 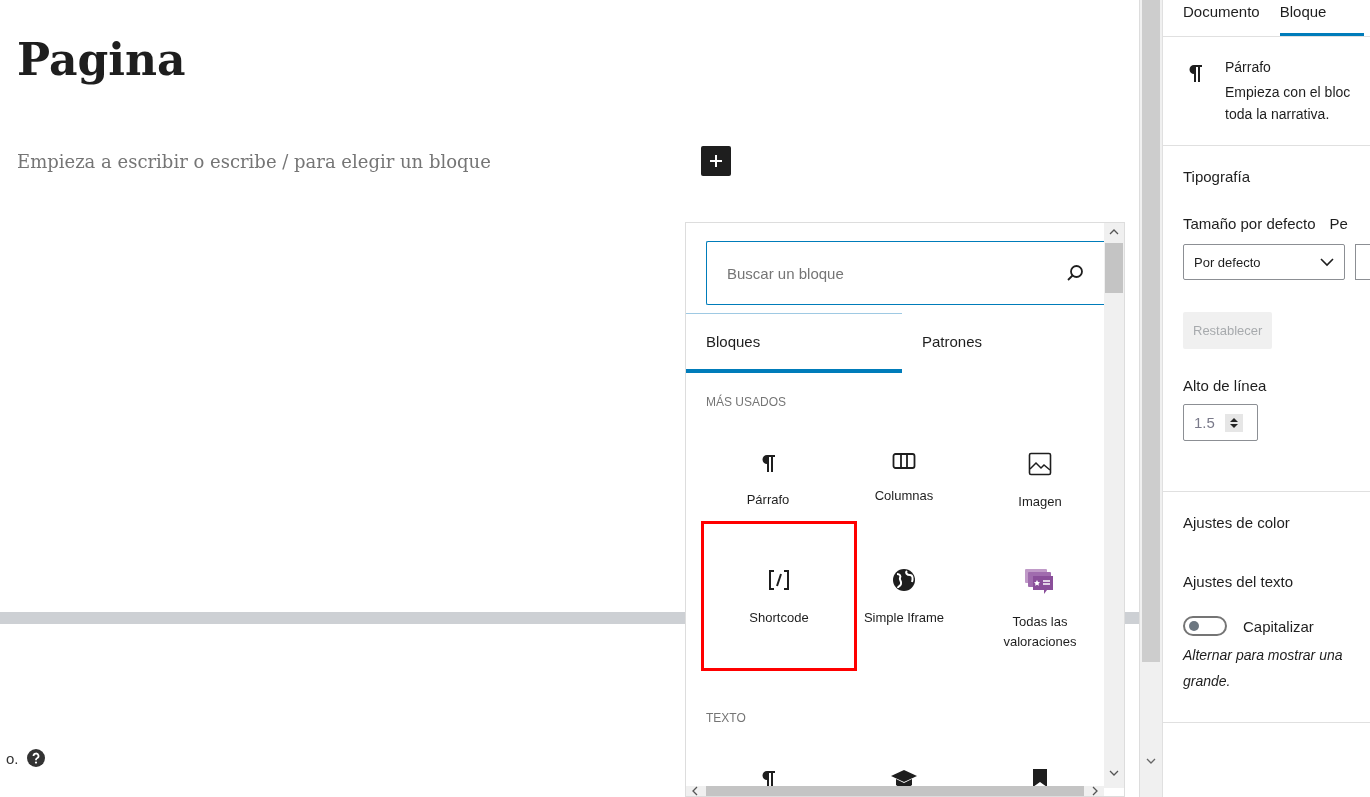 What do you see at coordinates (1327, 262) in the screenshot?
I see `chevron-down-icon` at bounding box center [1327, 262].